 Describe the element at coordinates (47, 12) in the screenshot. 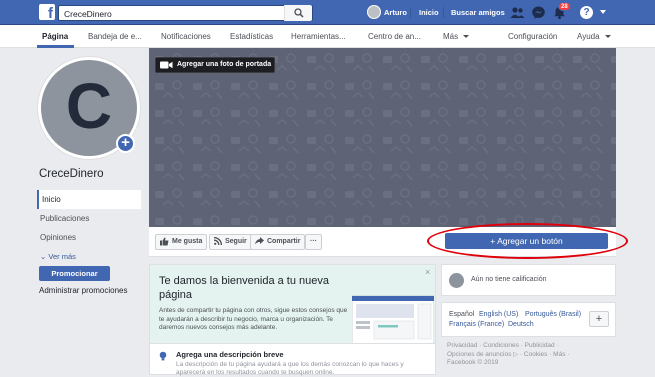

I see `facebook-logo-icon: f` at that location.